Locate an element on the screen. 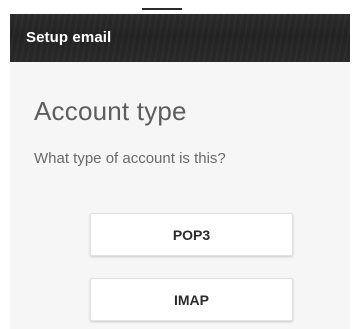 The height and width of the screenshot is (329, 358). imap-button: IMAP is located at coordinates (191, 299).